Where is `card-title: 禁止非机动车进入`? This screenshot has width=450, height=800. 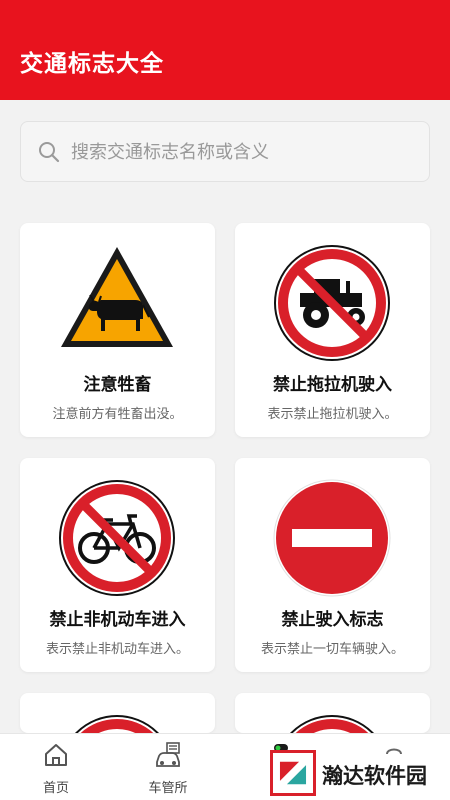 card-title: 禁止非机动车进入 is located at coordinates (117, 620).